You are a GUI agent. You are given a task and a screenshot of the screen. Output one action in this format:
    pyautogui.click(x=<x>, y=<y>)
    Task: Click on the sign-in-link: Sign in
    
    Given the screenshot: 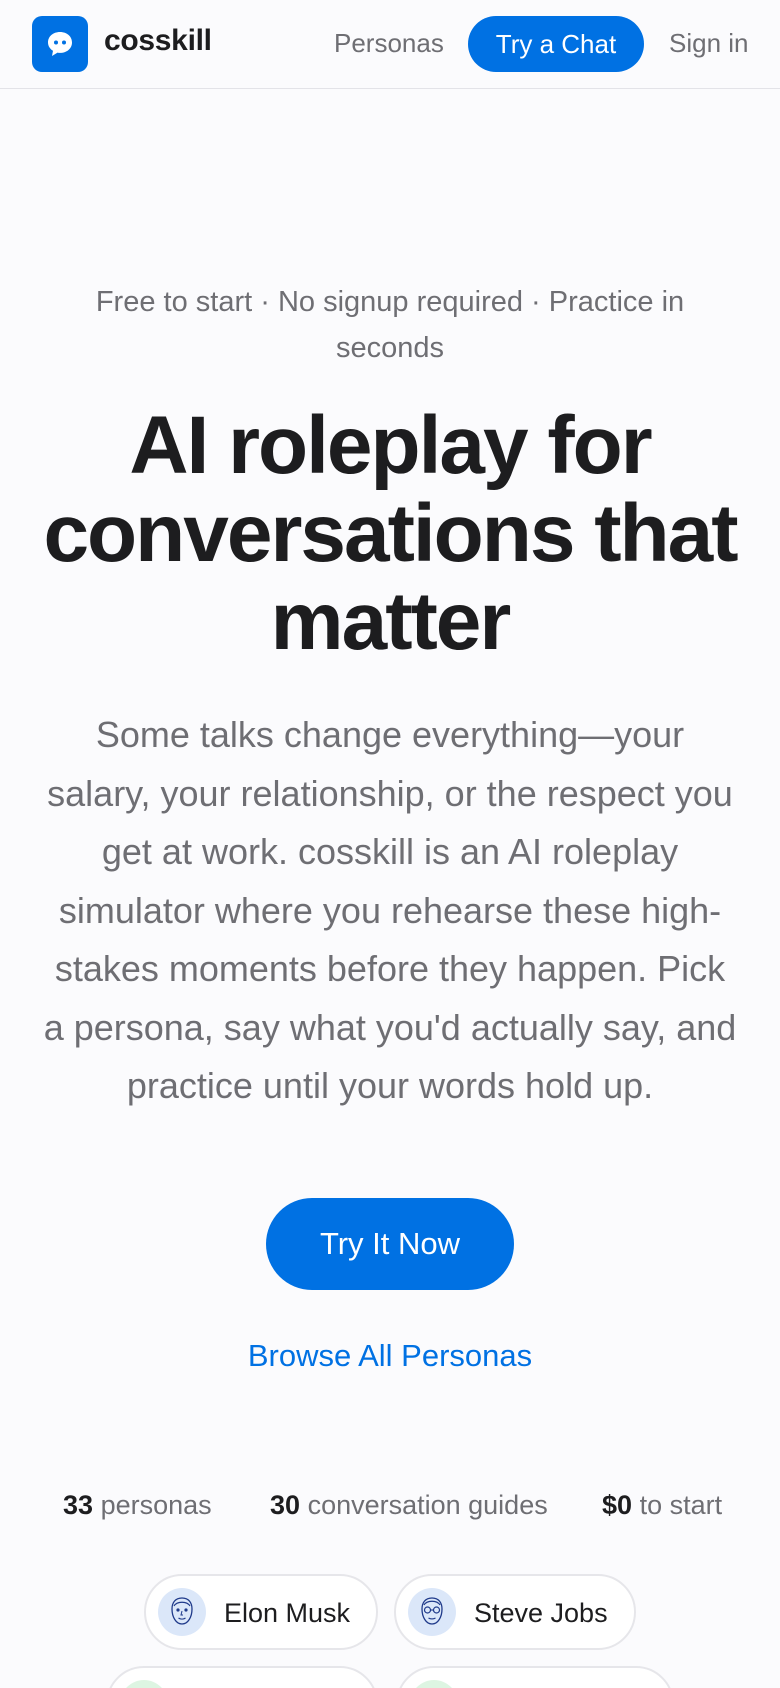 What is the action you would take?
    pyautogui.click(x=709, y=43)
    